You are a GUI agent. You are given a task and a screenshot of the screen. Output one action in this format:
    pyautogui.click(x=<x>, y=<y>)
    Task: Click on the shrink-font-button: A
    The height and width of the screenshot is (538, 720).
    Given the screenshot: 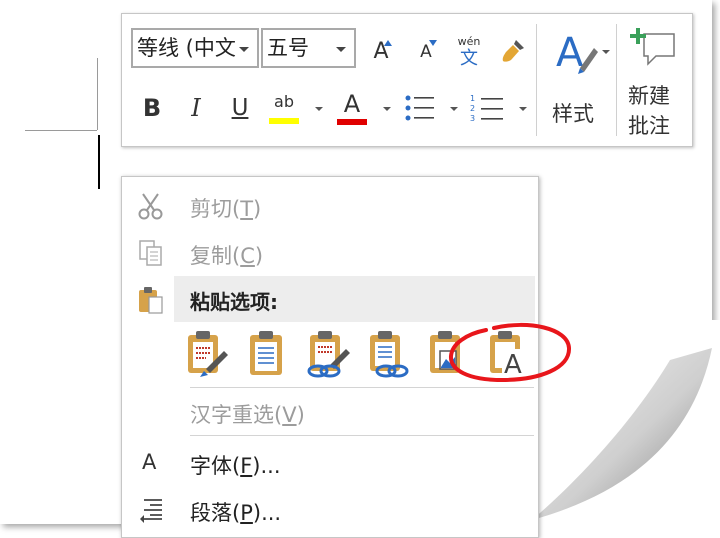 What is the action you would take?
    pyautogui.click(x=426, y=52)
    